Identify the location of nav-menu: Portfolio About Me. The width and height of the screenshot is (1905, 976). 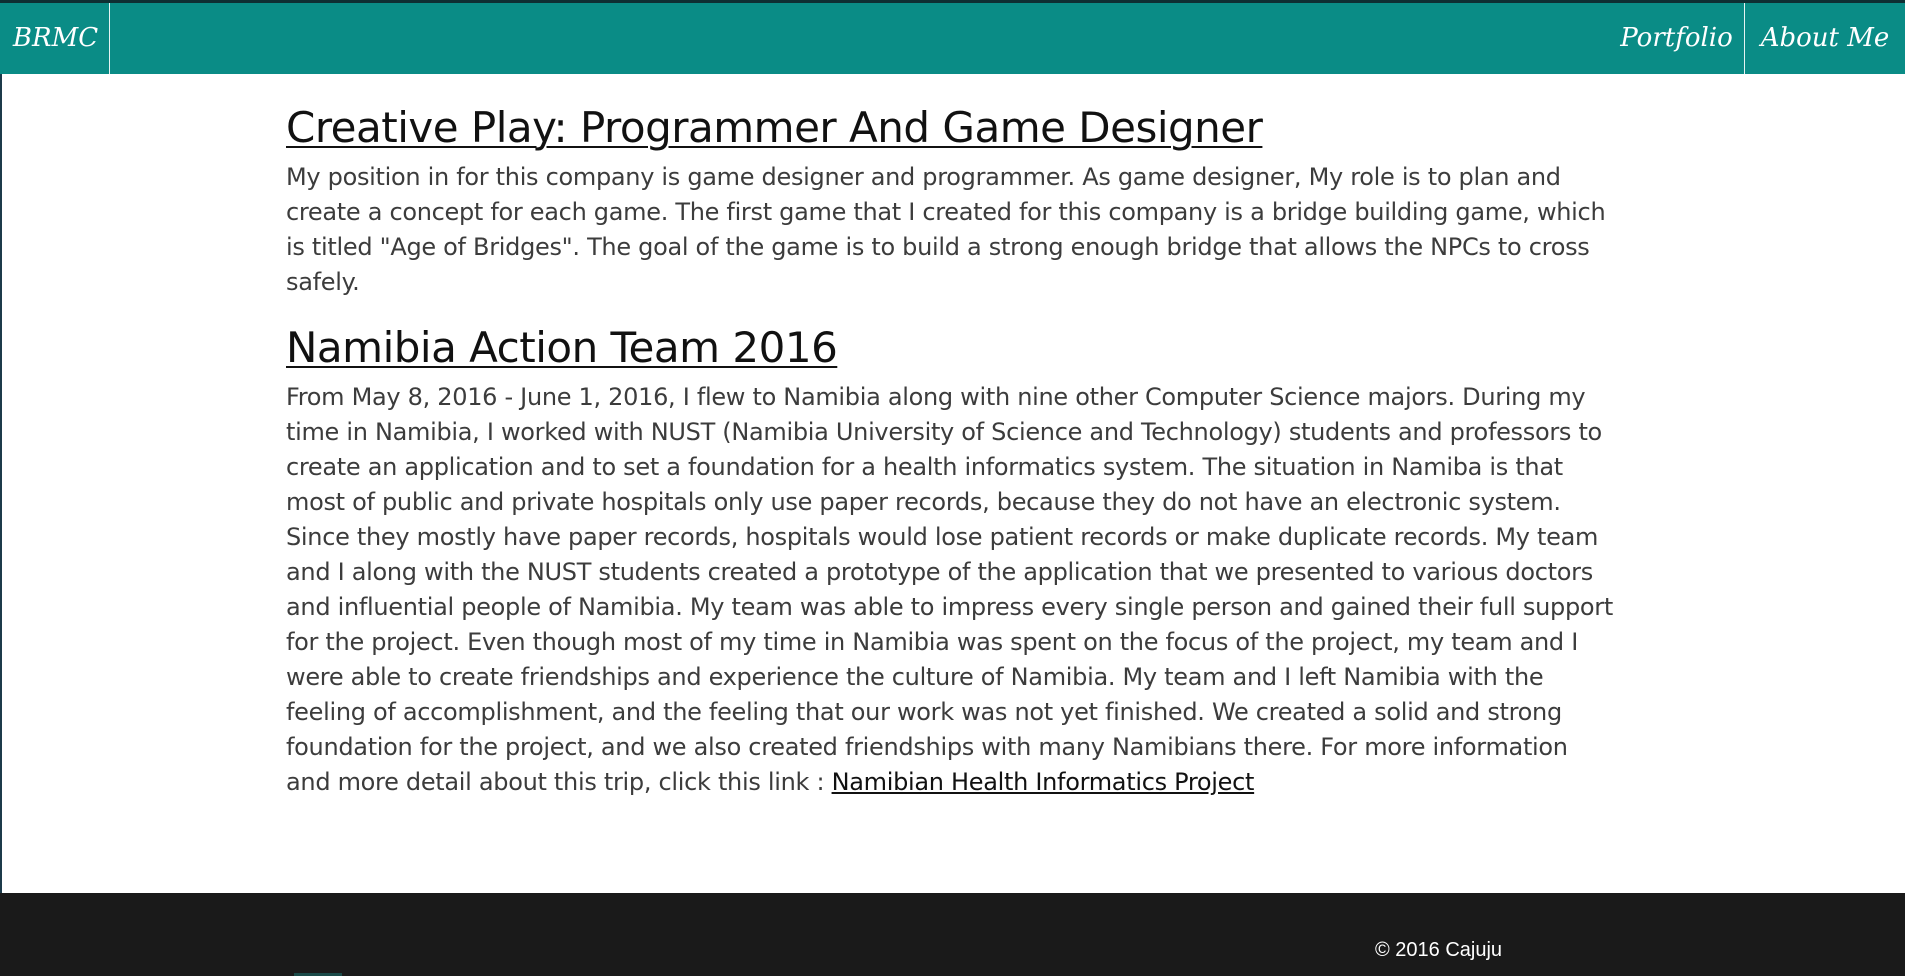
(1757, 38).